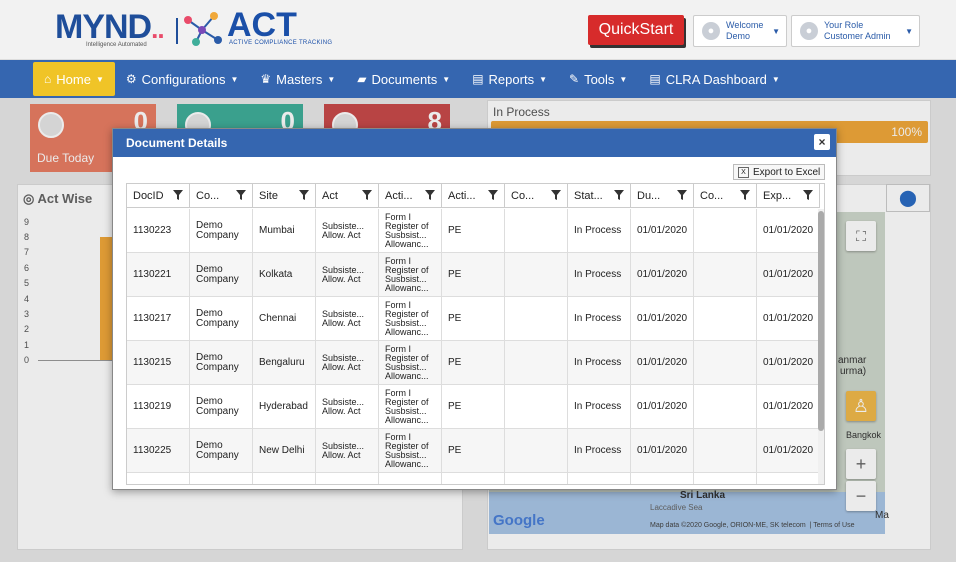 The width and height of the screenshot is (956, 562). Describe the element at coordinates (779, 172) in the screenshot. I see `export-to-excel-button: X Export to Excel` at that location.